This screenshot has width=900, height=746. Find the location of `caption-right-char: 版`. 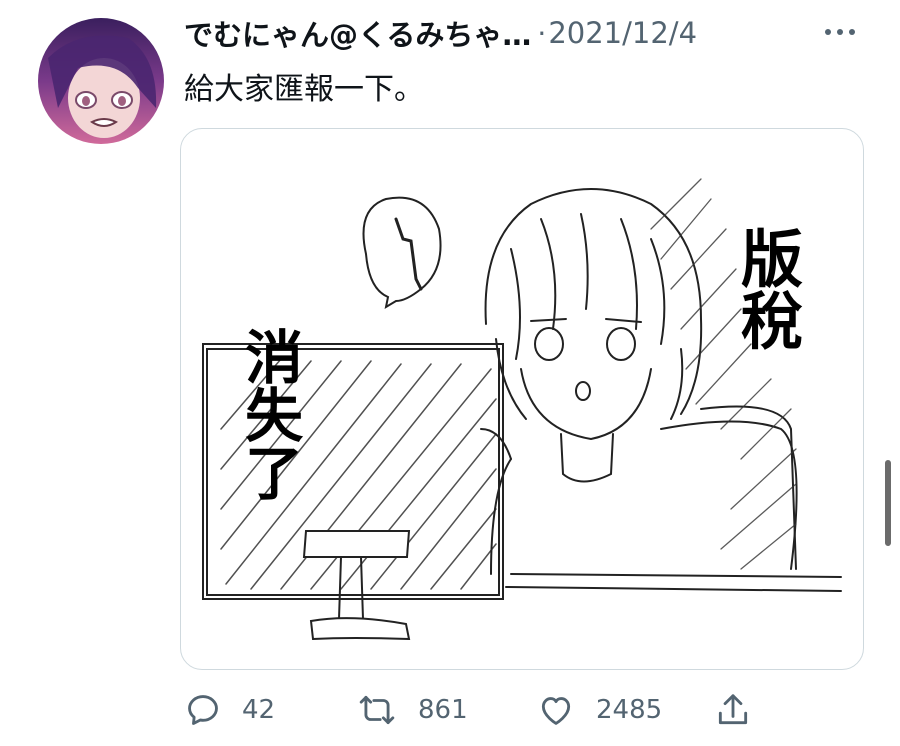

caption-right-char: 版 is located at coordinates (772, 259).